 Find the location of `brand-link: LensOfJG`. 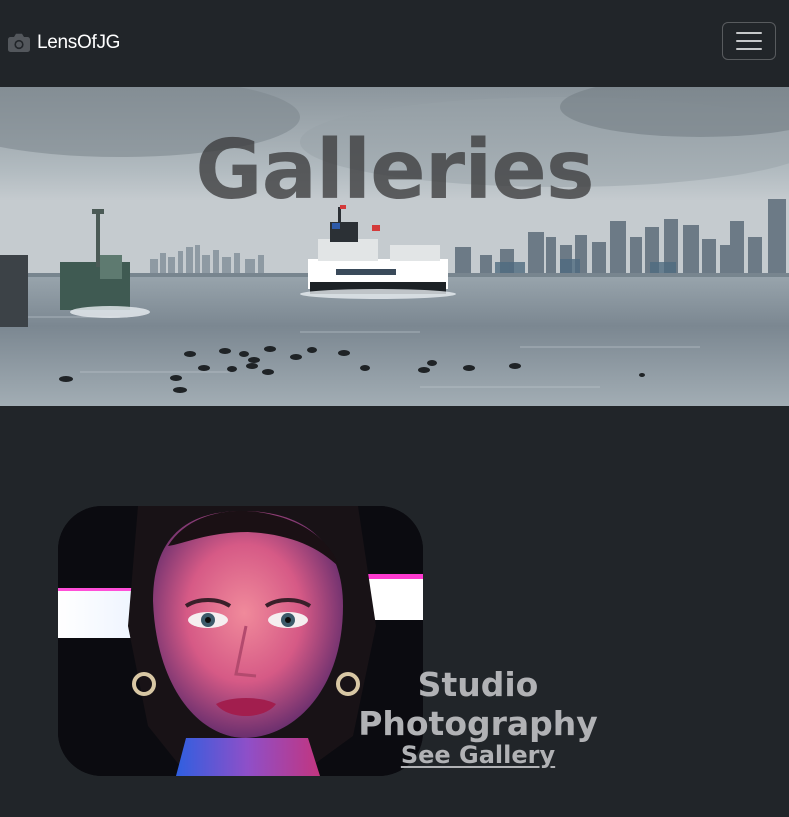

brand-link: LensOfJG is located at coordinates (64, 43).